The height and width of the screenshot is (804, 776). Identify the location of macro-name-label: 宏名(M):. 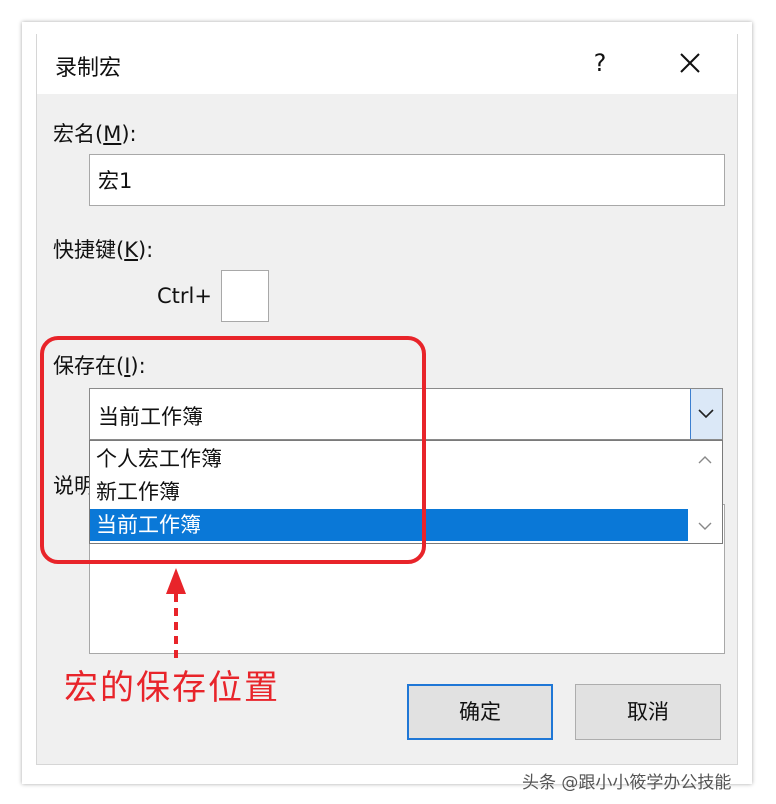
(95, 134).